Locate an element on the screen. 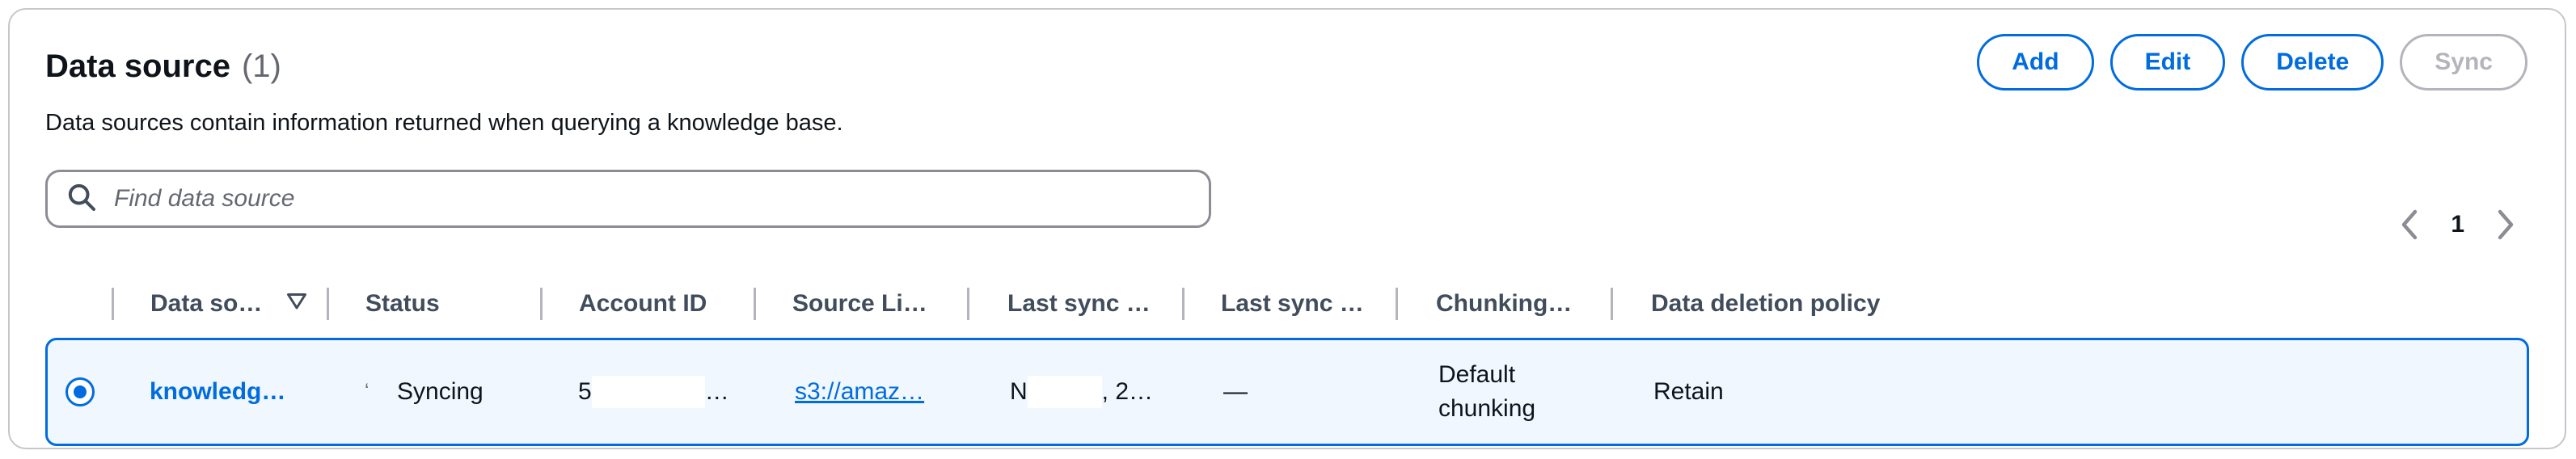 The image size is (2576, 459). add-button: Add is located at coordinates (2035, 62).